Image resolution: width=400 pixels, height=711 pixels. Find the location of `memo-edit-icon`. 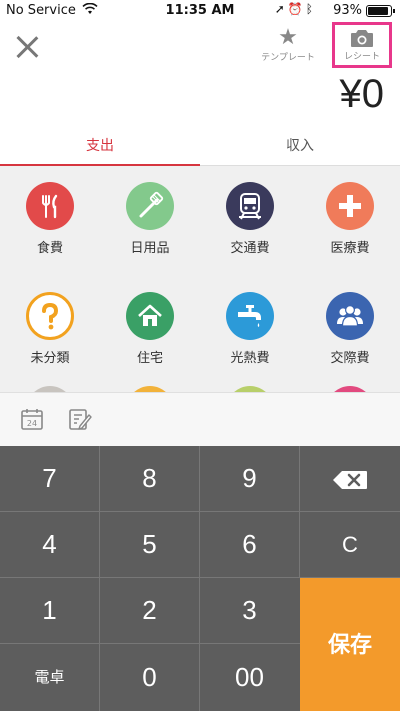

memo-edit-icon is located at coordinates (80, 419).